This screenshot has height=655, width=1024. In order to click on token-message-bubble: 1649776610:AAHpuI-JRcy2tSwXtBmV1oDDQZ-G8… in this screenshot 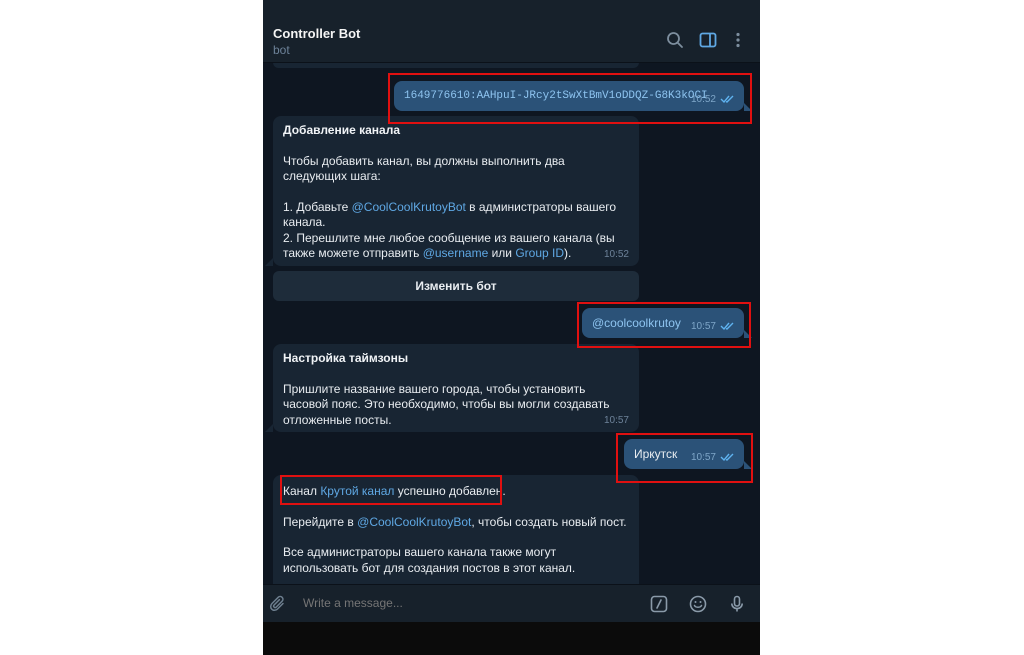, I will do `click(569, 96)`.